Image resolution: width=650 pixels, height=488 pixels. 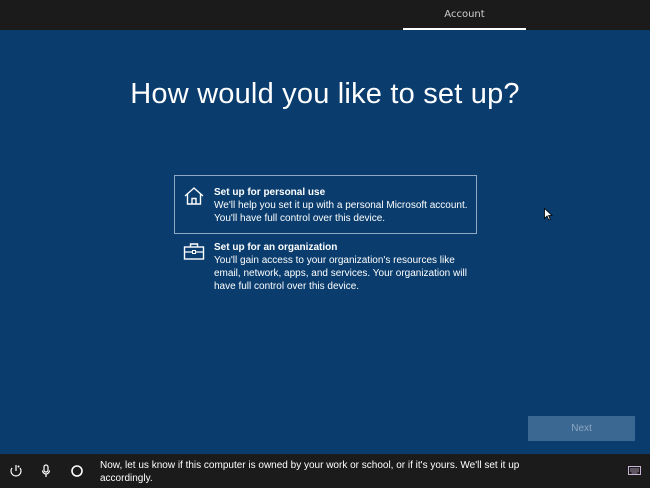 I want to click on tab-account-label: Account, so click(x=464, y=14).